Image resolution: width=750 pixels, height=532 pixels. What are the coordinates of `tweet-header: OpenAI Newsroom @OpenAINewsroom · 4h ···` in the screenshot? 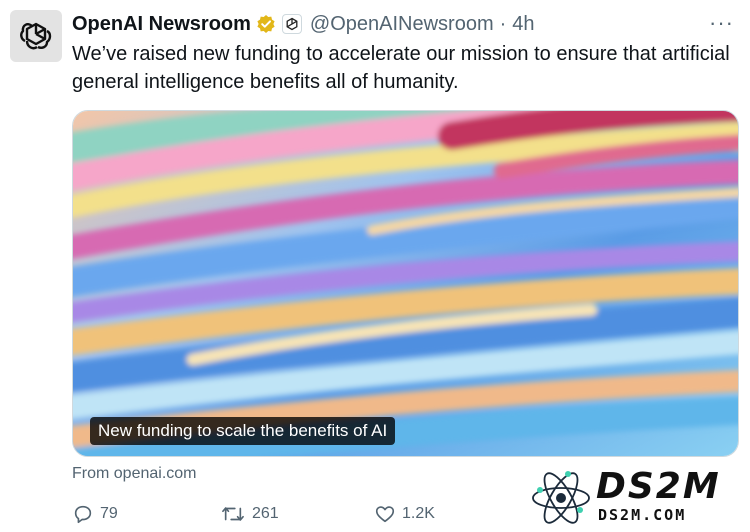 It's located at (403, 24).